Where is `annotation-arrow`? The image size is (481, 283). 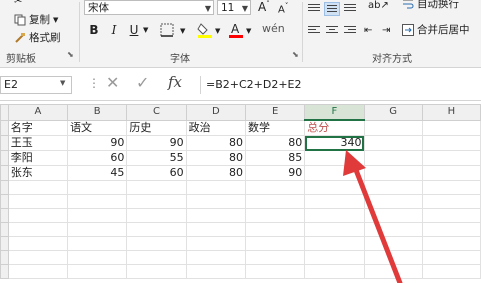 annotation-arrow is located at coordinates (373, 216).